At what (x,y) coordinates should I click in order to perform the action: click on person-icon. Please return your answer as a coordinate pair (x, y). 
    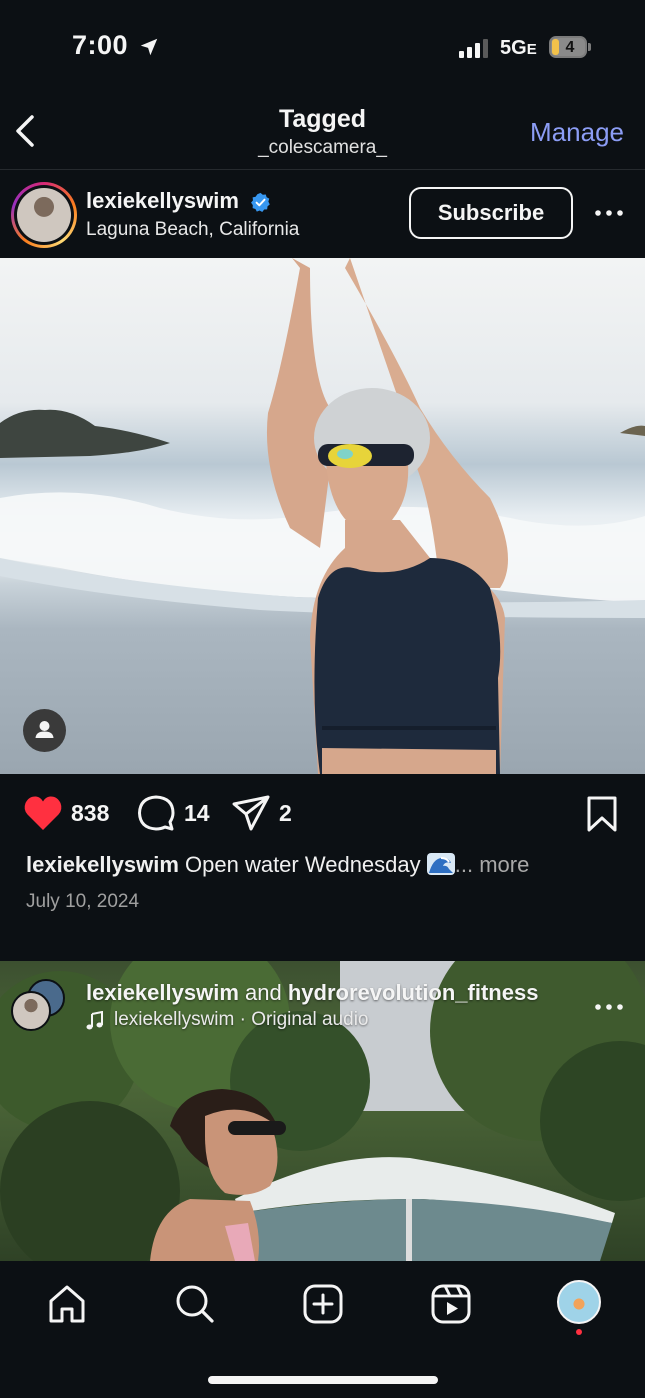
    Looking at the image, I should click on (44, 729).